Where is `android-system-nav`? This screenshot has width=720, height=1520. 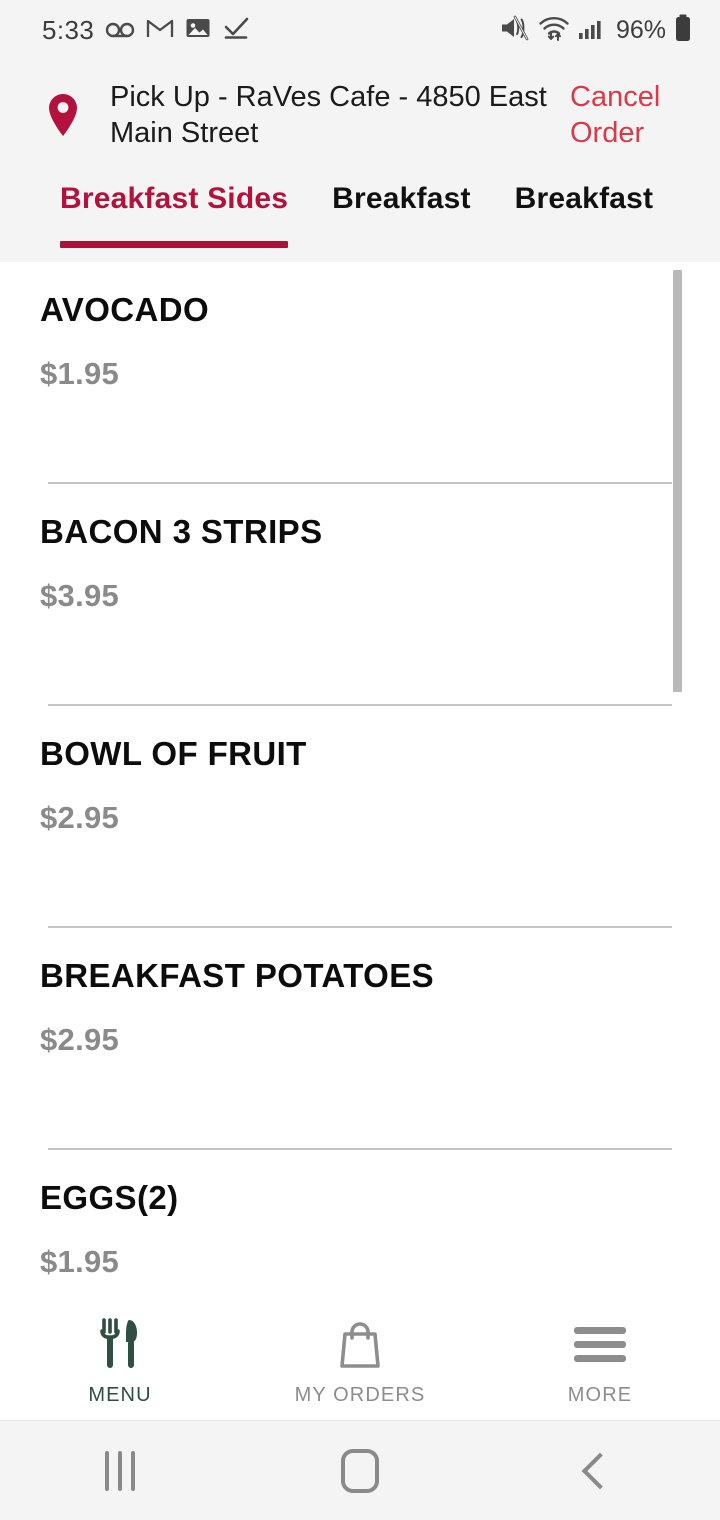 android-system-nav is located at coordinates (360, 1470).